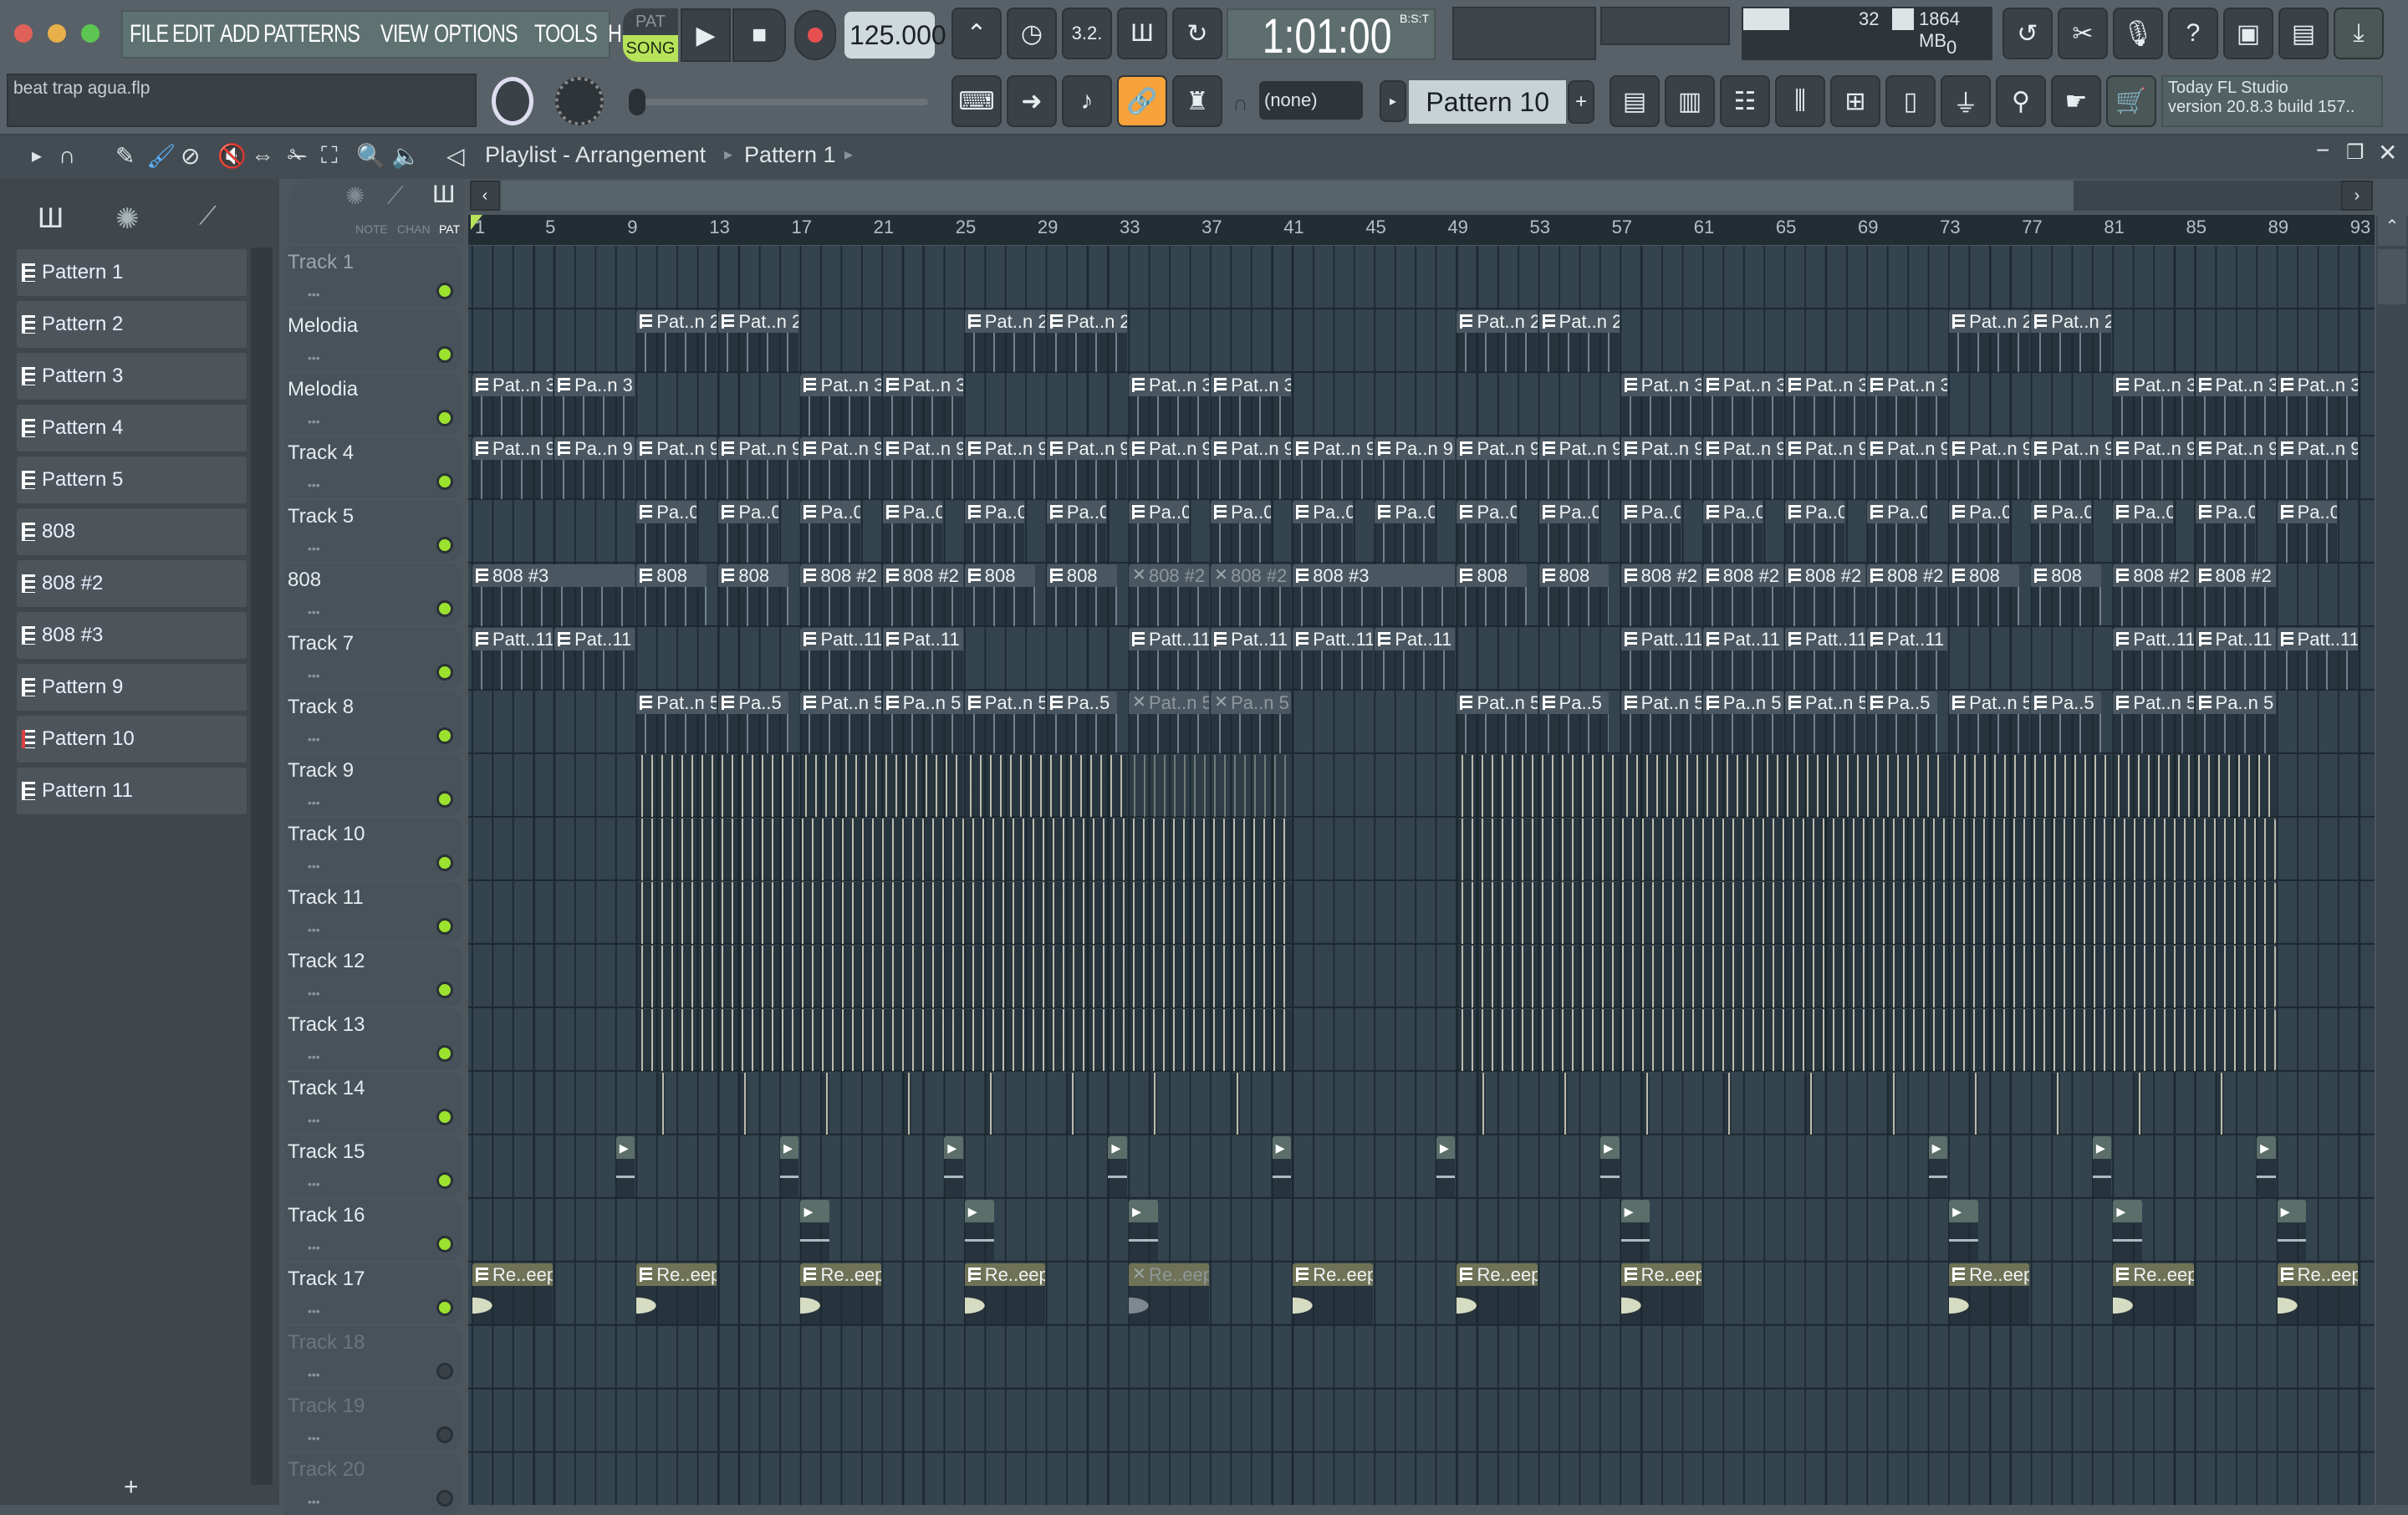  Describe the element at coordinates (373, 1166) in the screenshot. I see `track-header: Track 15 •••` at that location.